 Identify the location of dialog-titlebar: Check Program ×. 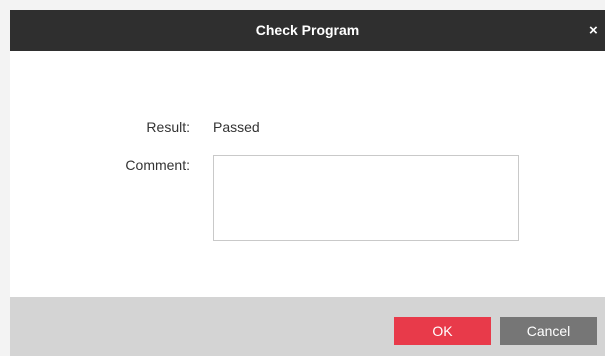
(307, 30).